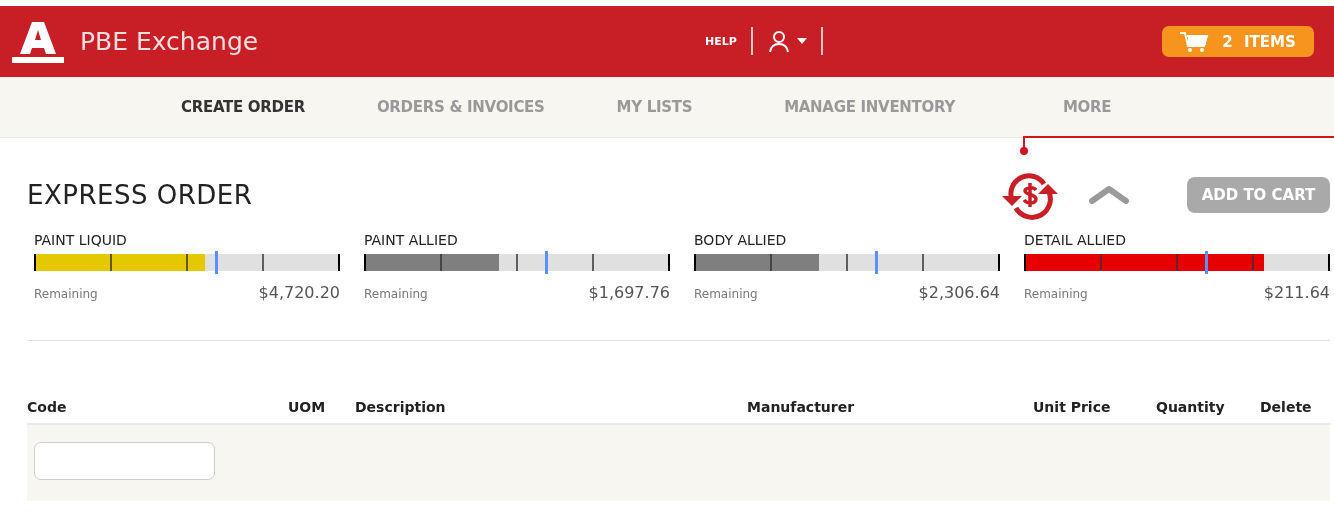 The image size is (1334, 524). I want to click on app-title: PBE Exchange, so click(169, 41).